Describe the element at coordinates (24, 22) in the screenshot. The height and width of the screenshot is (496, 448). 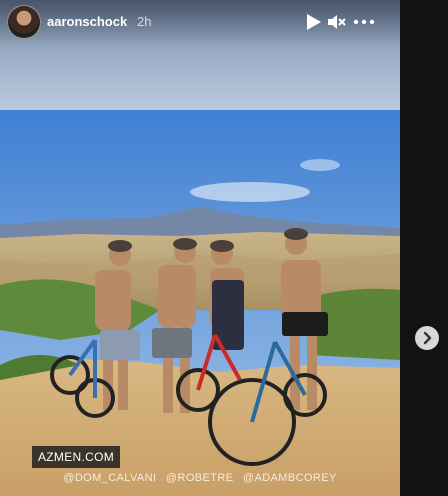
I see `avatar` at that location.